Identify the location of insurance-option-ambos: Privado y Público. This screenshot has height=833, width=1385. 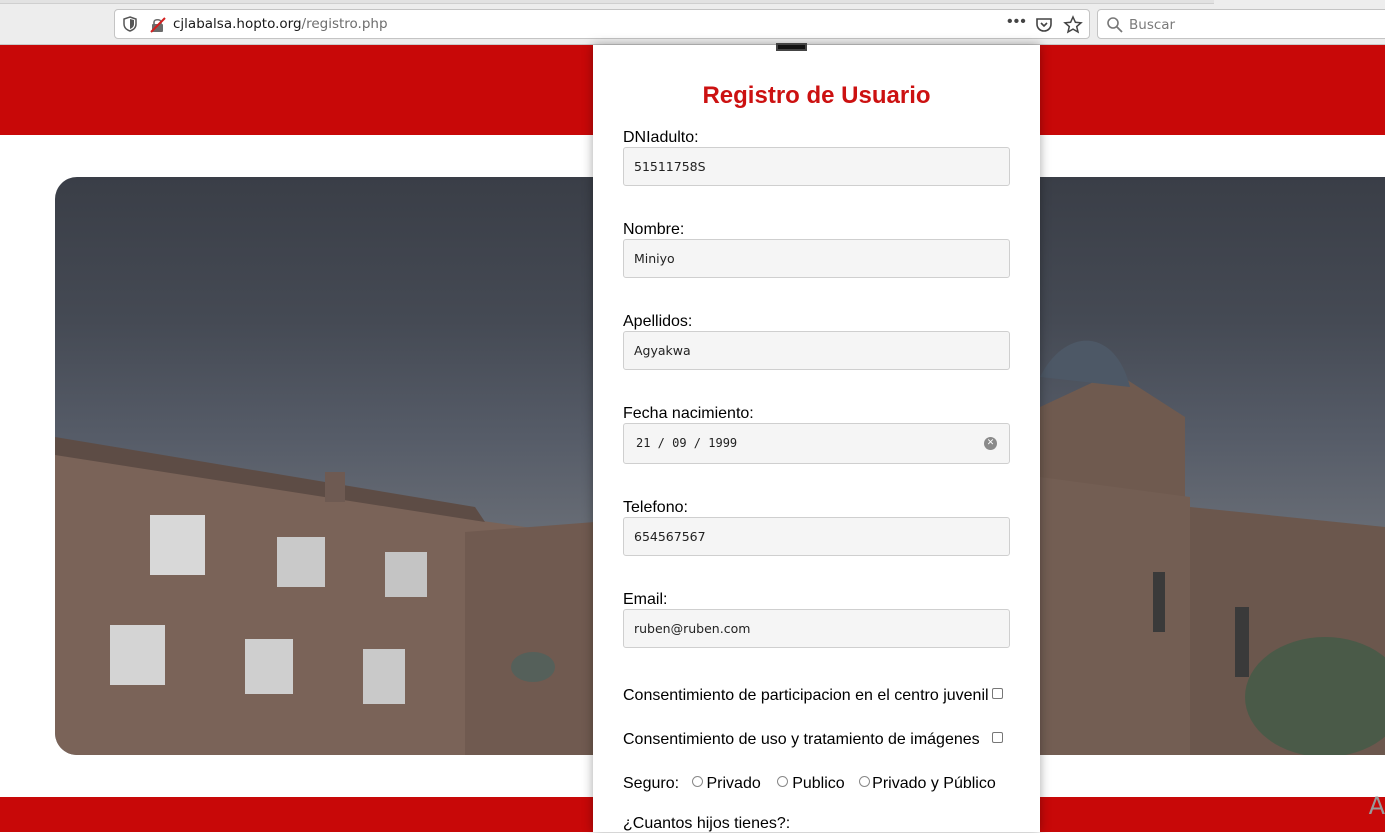
(934, 783).